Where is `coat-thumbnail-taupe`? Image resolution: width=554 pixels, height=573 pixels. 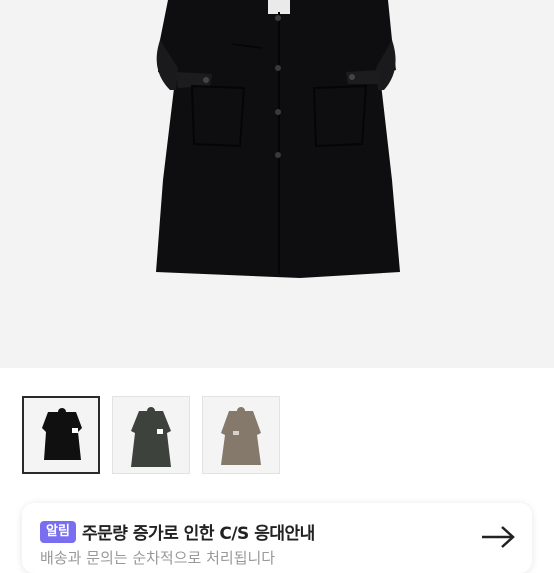 coat-thumbnail-taupe is located at coordinates (241, 436).